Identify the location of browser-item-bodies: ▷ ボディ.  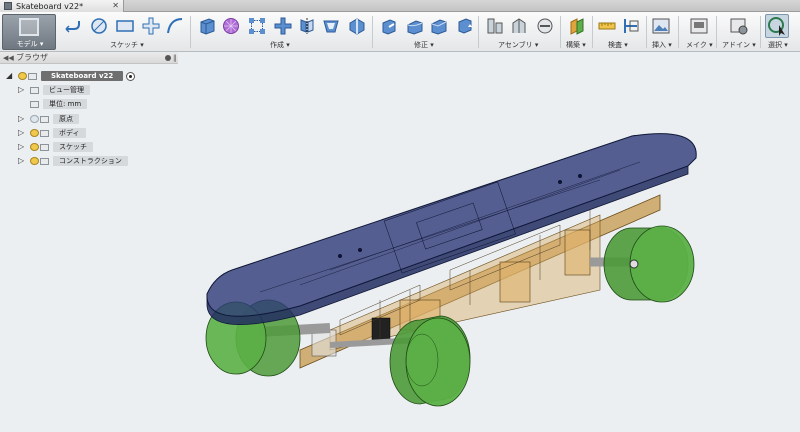
(52, 133).